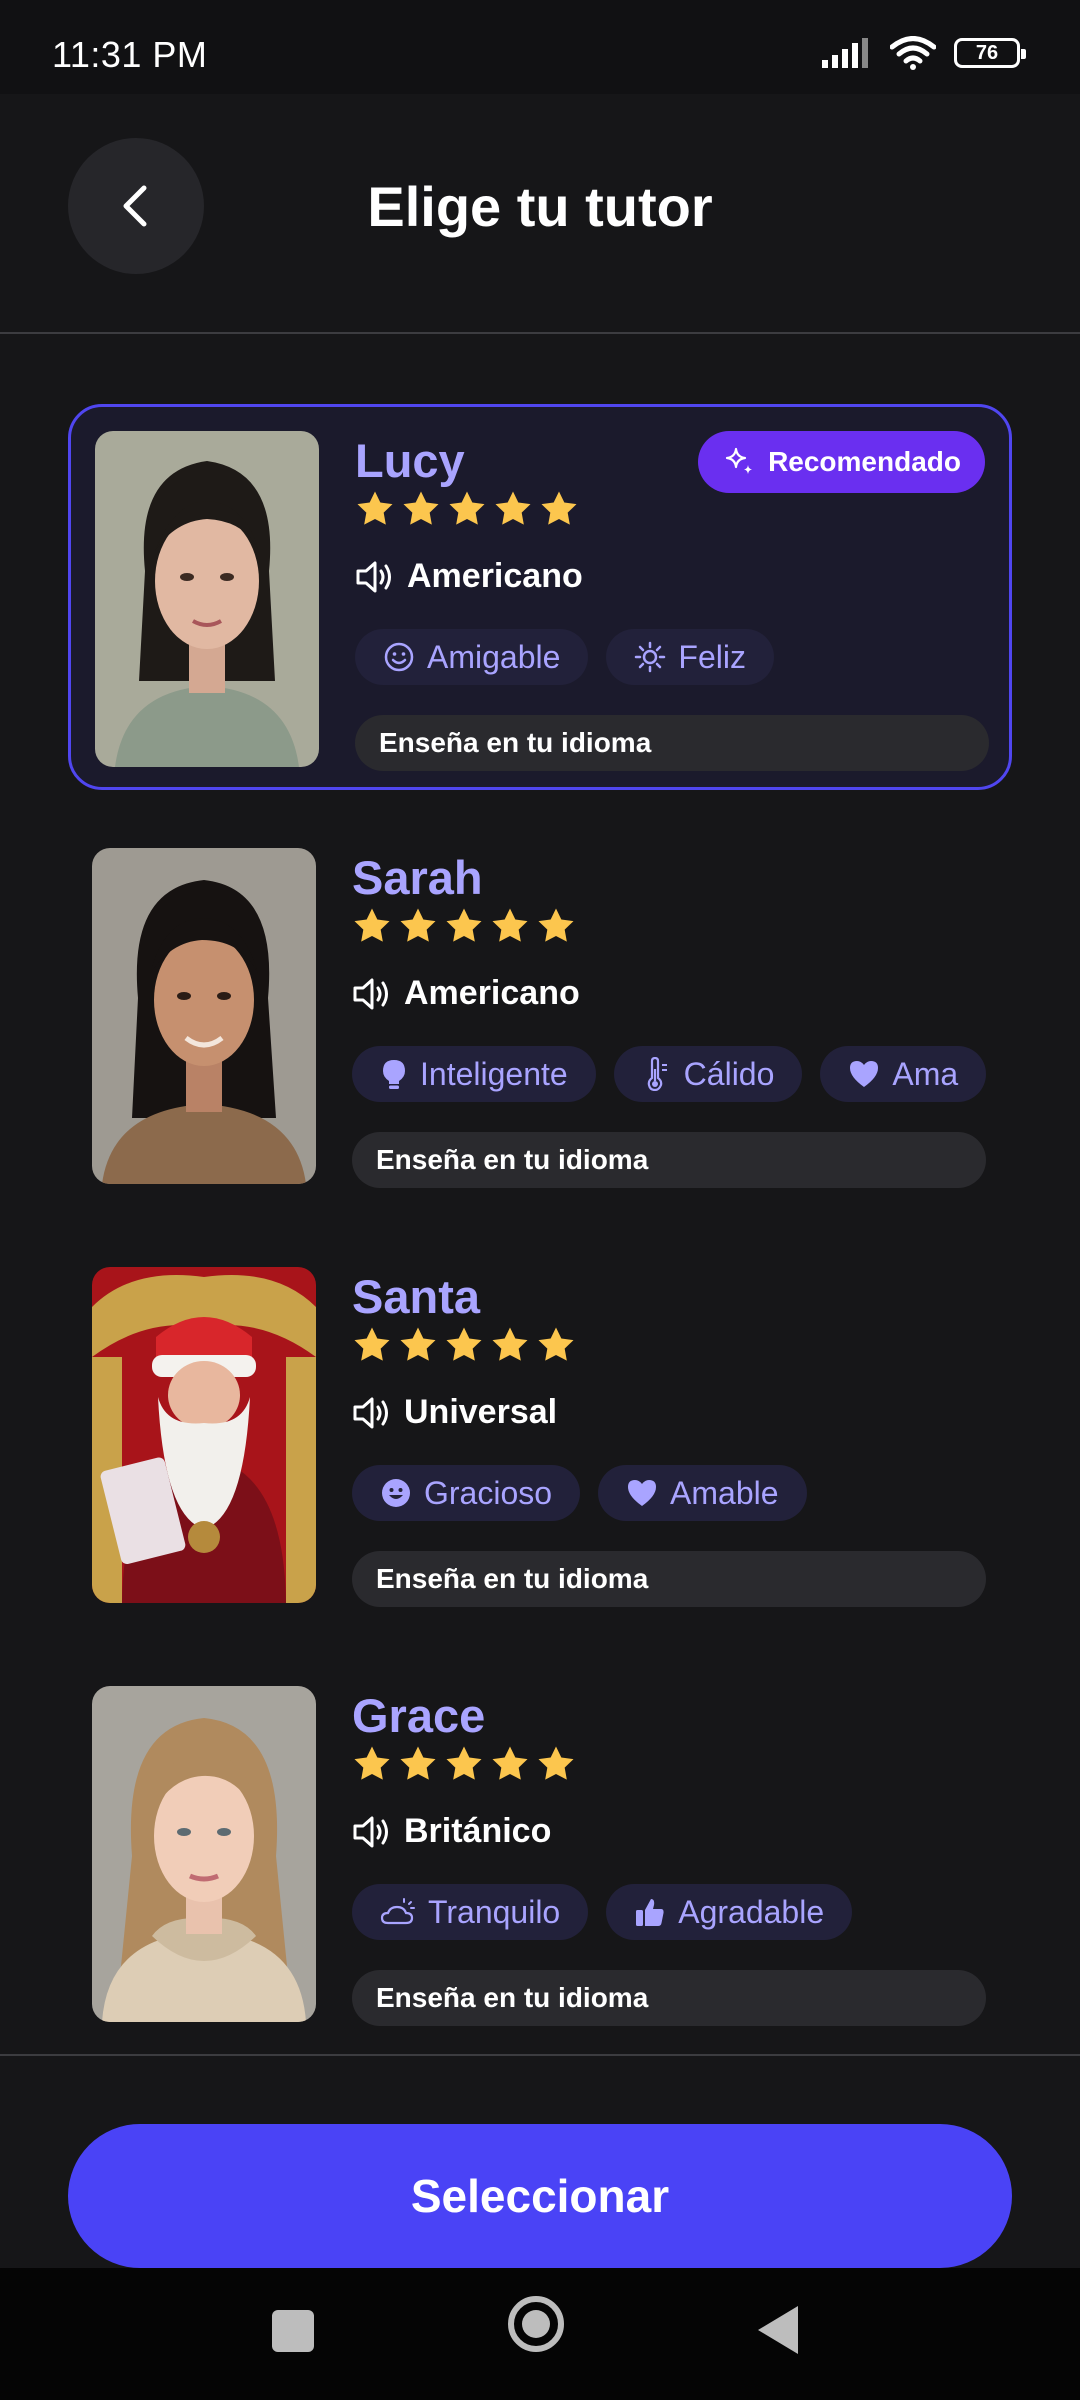 The image size is (1080, 2400). Describe the element at coordinates (494, 1073) in the screenshot. I see `tag-label: Inteligente` at that location.